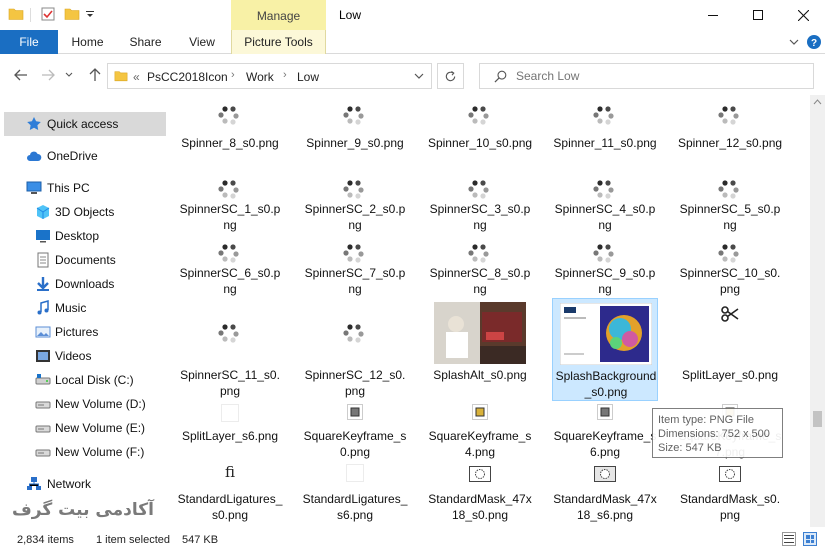 The image size is (825, 550). I want to click on file-name-label: StandardLigatures_s6.png, so click(355, 507).